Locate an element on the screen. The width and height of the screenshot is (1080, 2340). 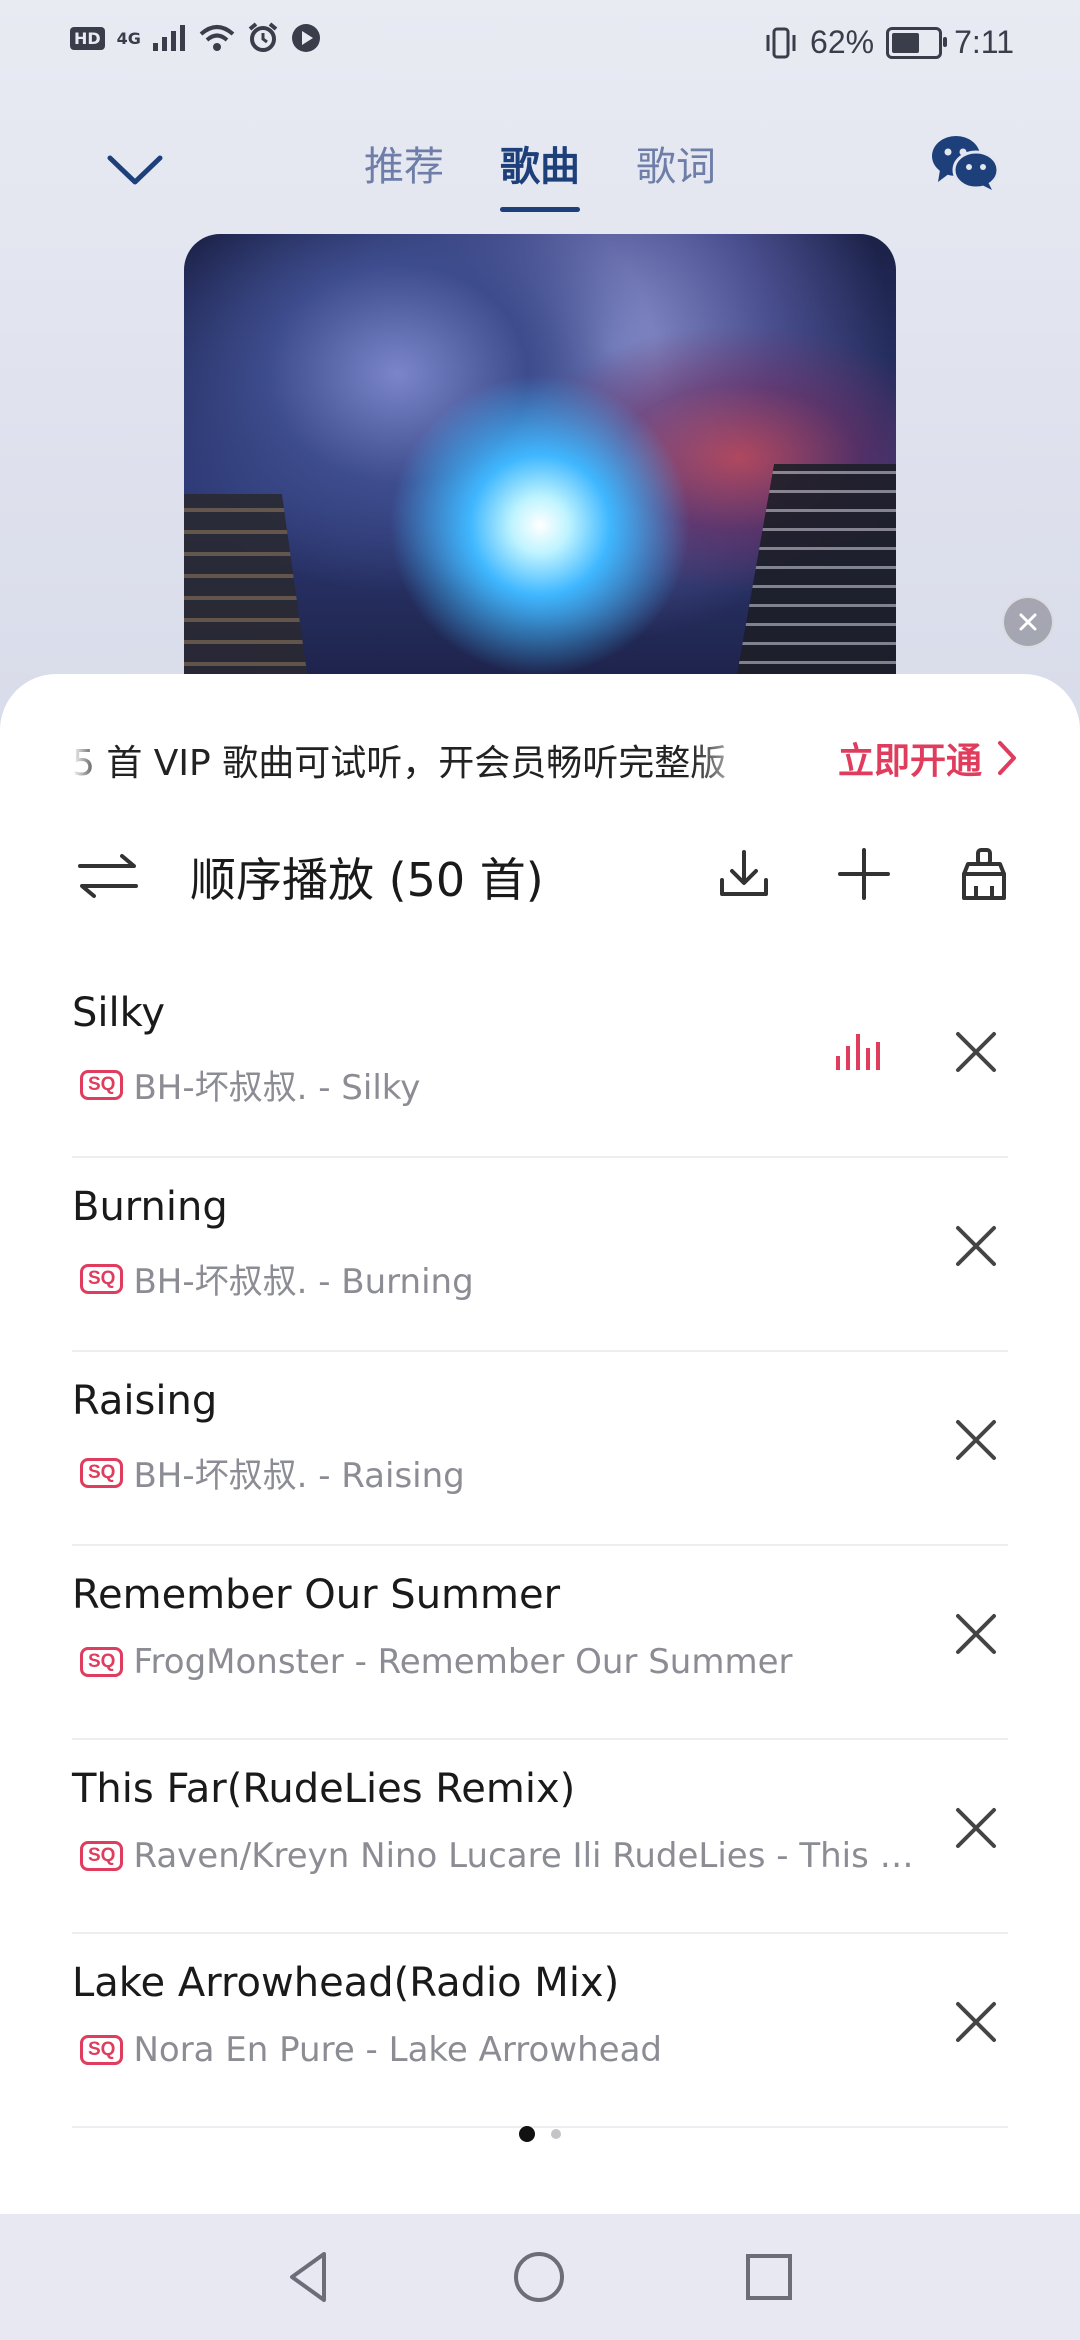
wechat-share-button is located at coordinates (965, 162).